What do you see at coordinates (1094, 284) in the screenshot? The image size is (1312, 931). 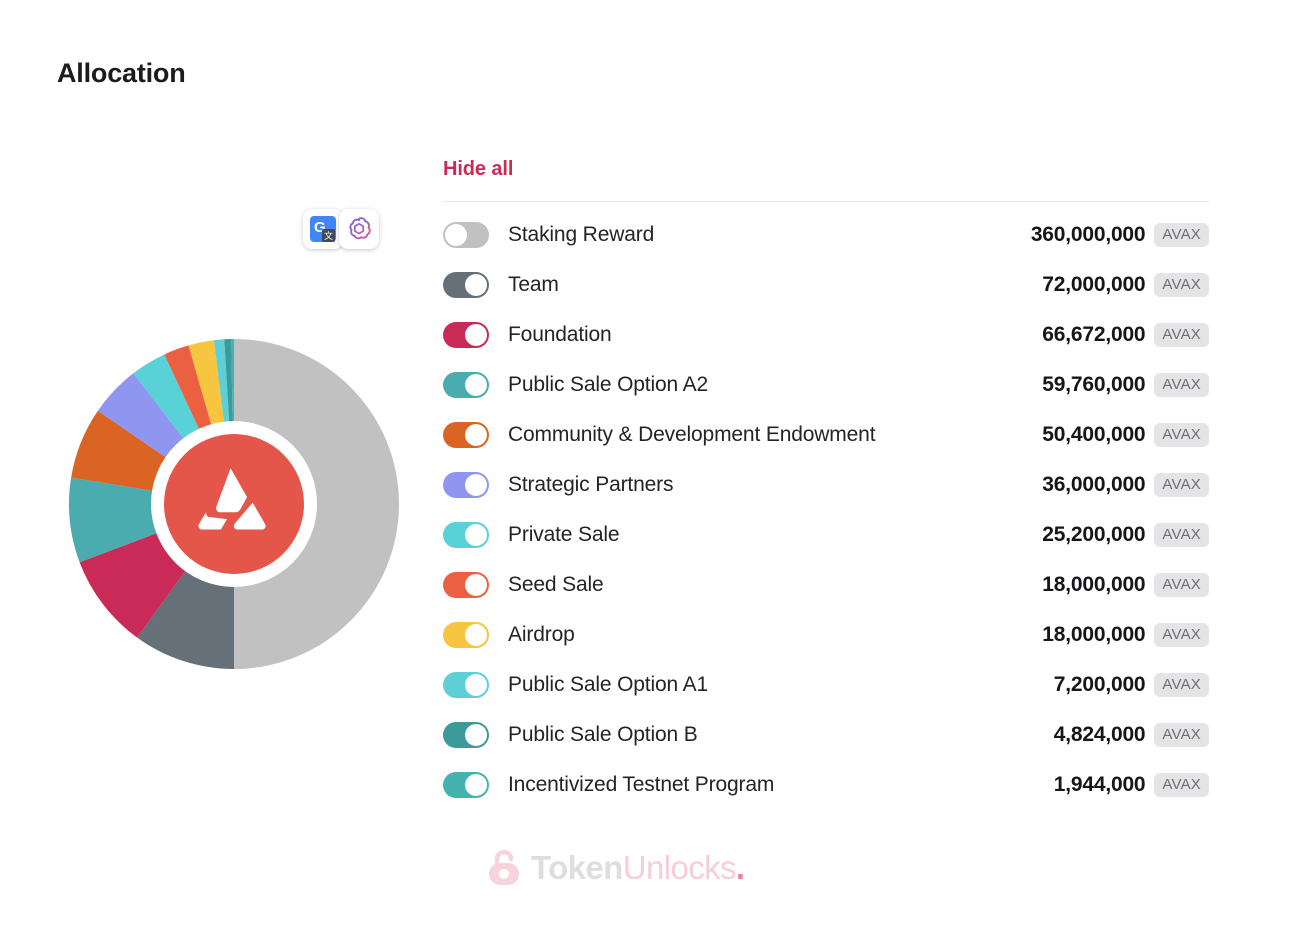 I see `legend-value: 72,000,000` at bounding box center [1094, 284].